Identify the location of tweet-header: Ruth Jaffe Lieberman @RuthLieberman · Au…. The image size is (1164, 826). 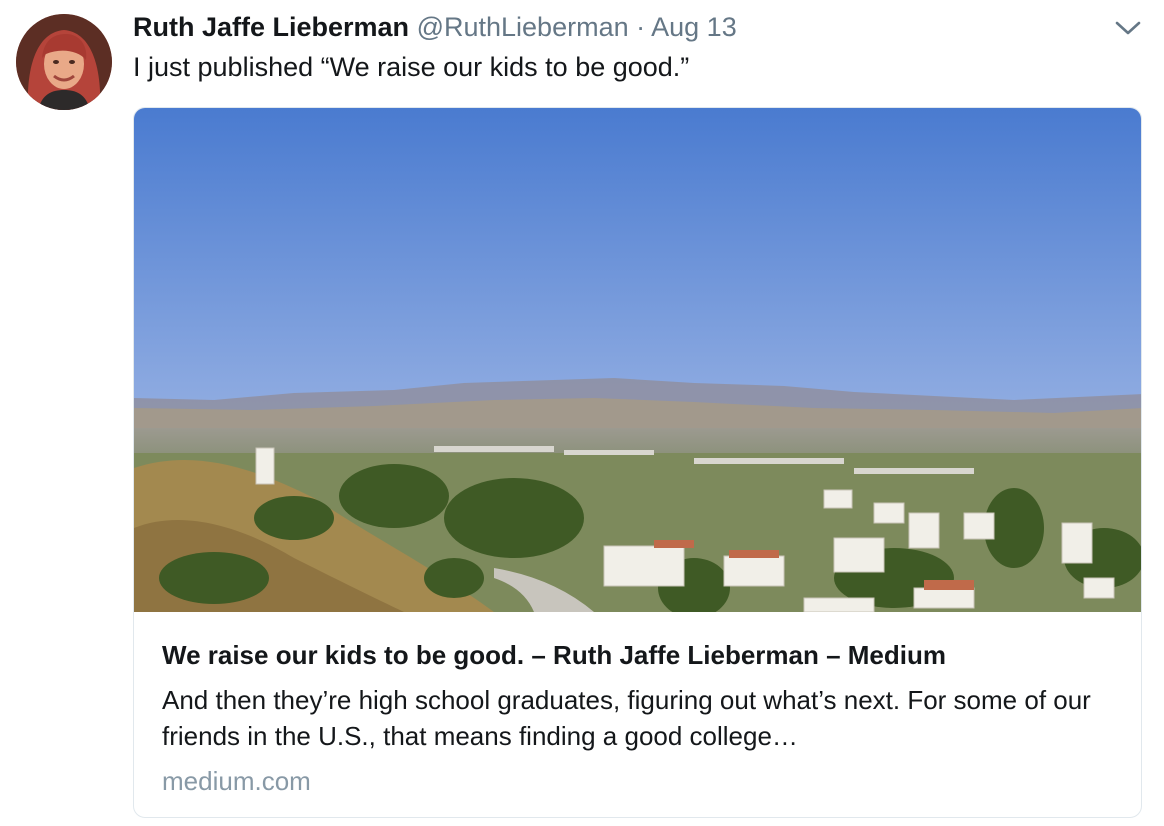
(435, 27).